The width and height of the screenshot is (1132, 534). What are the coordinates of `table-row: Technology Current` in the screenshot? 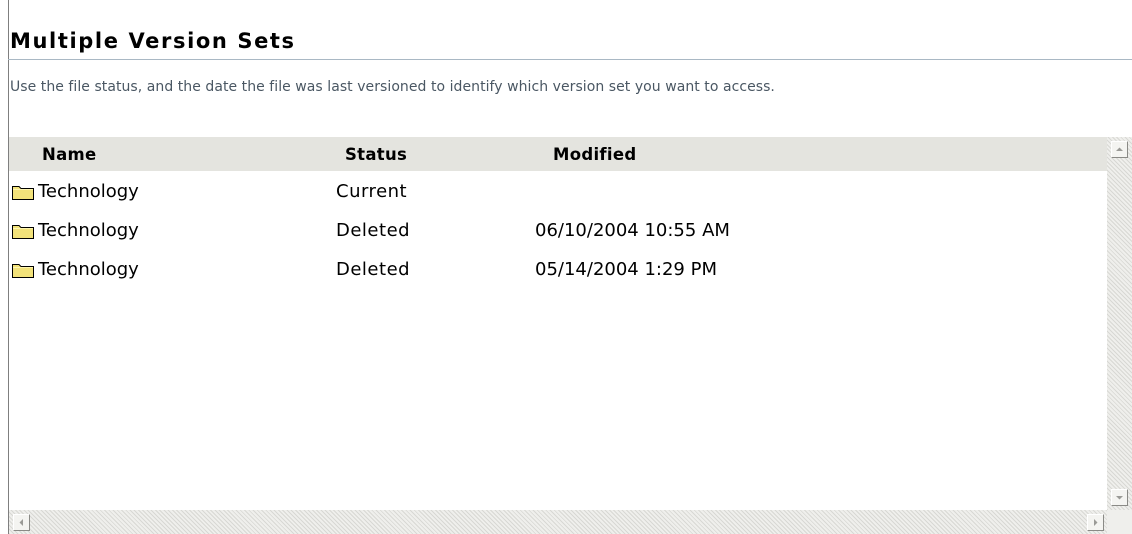 It's located at (558, 192).